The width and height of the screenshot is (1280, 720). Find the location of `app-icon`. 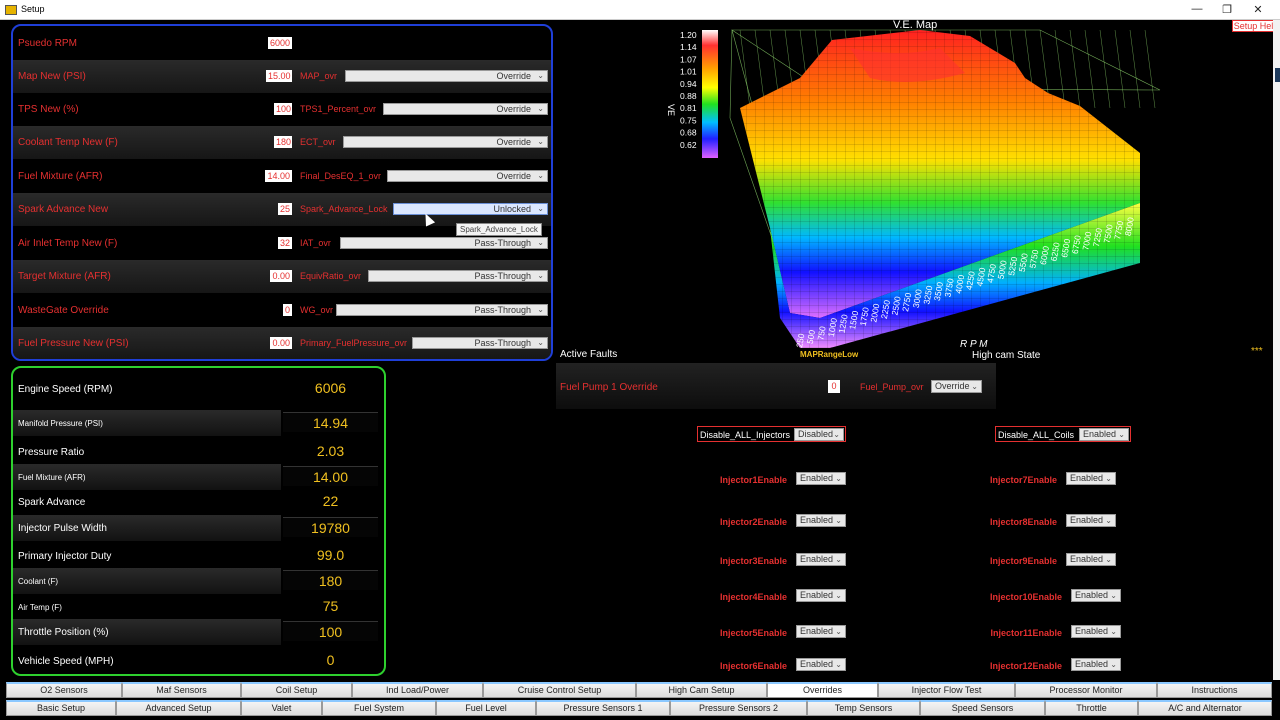

app-icon is located at coordinates (11, 10).